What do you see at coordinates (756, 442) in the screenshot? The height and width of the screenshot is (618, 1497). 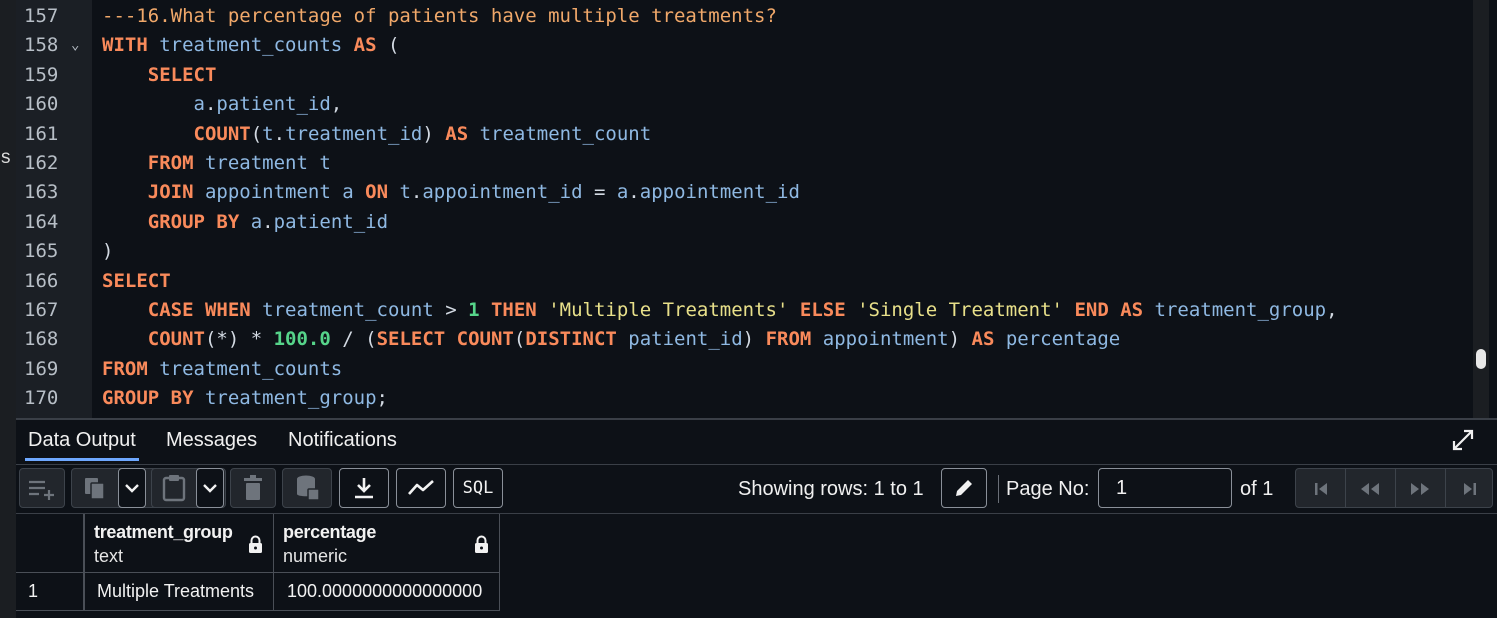 I see `output-tabs: Data Output Messages Notifications` at bounding box center [756, 442].